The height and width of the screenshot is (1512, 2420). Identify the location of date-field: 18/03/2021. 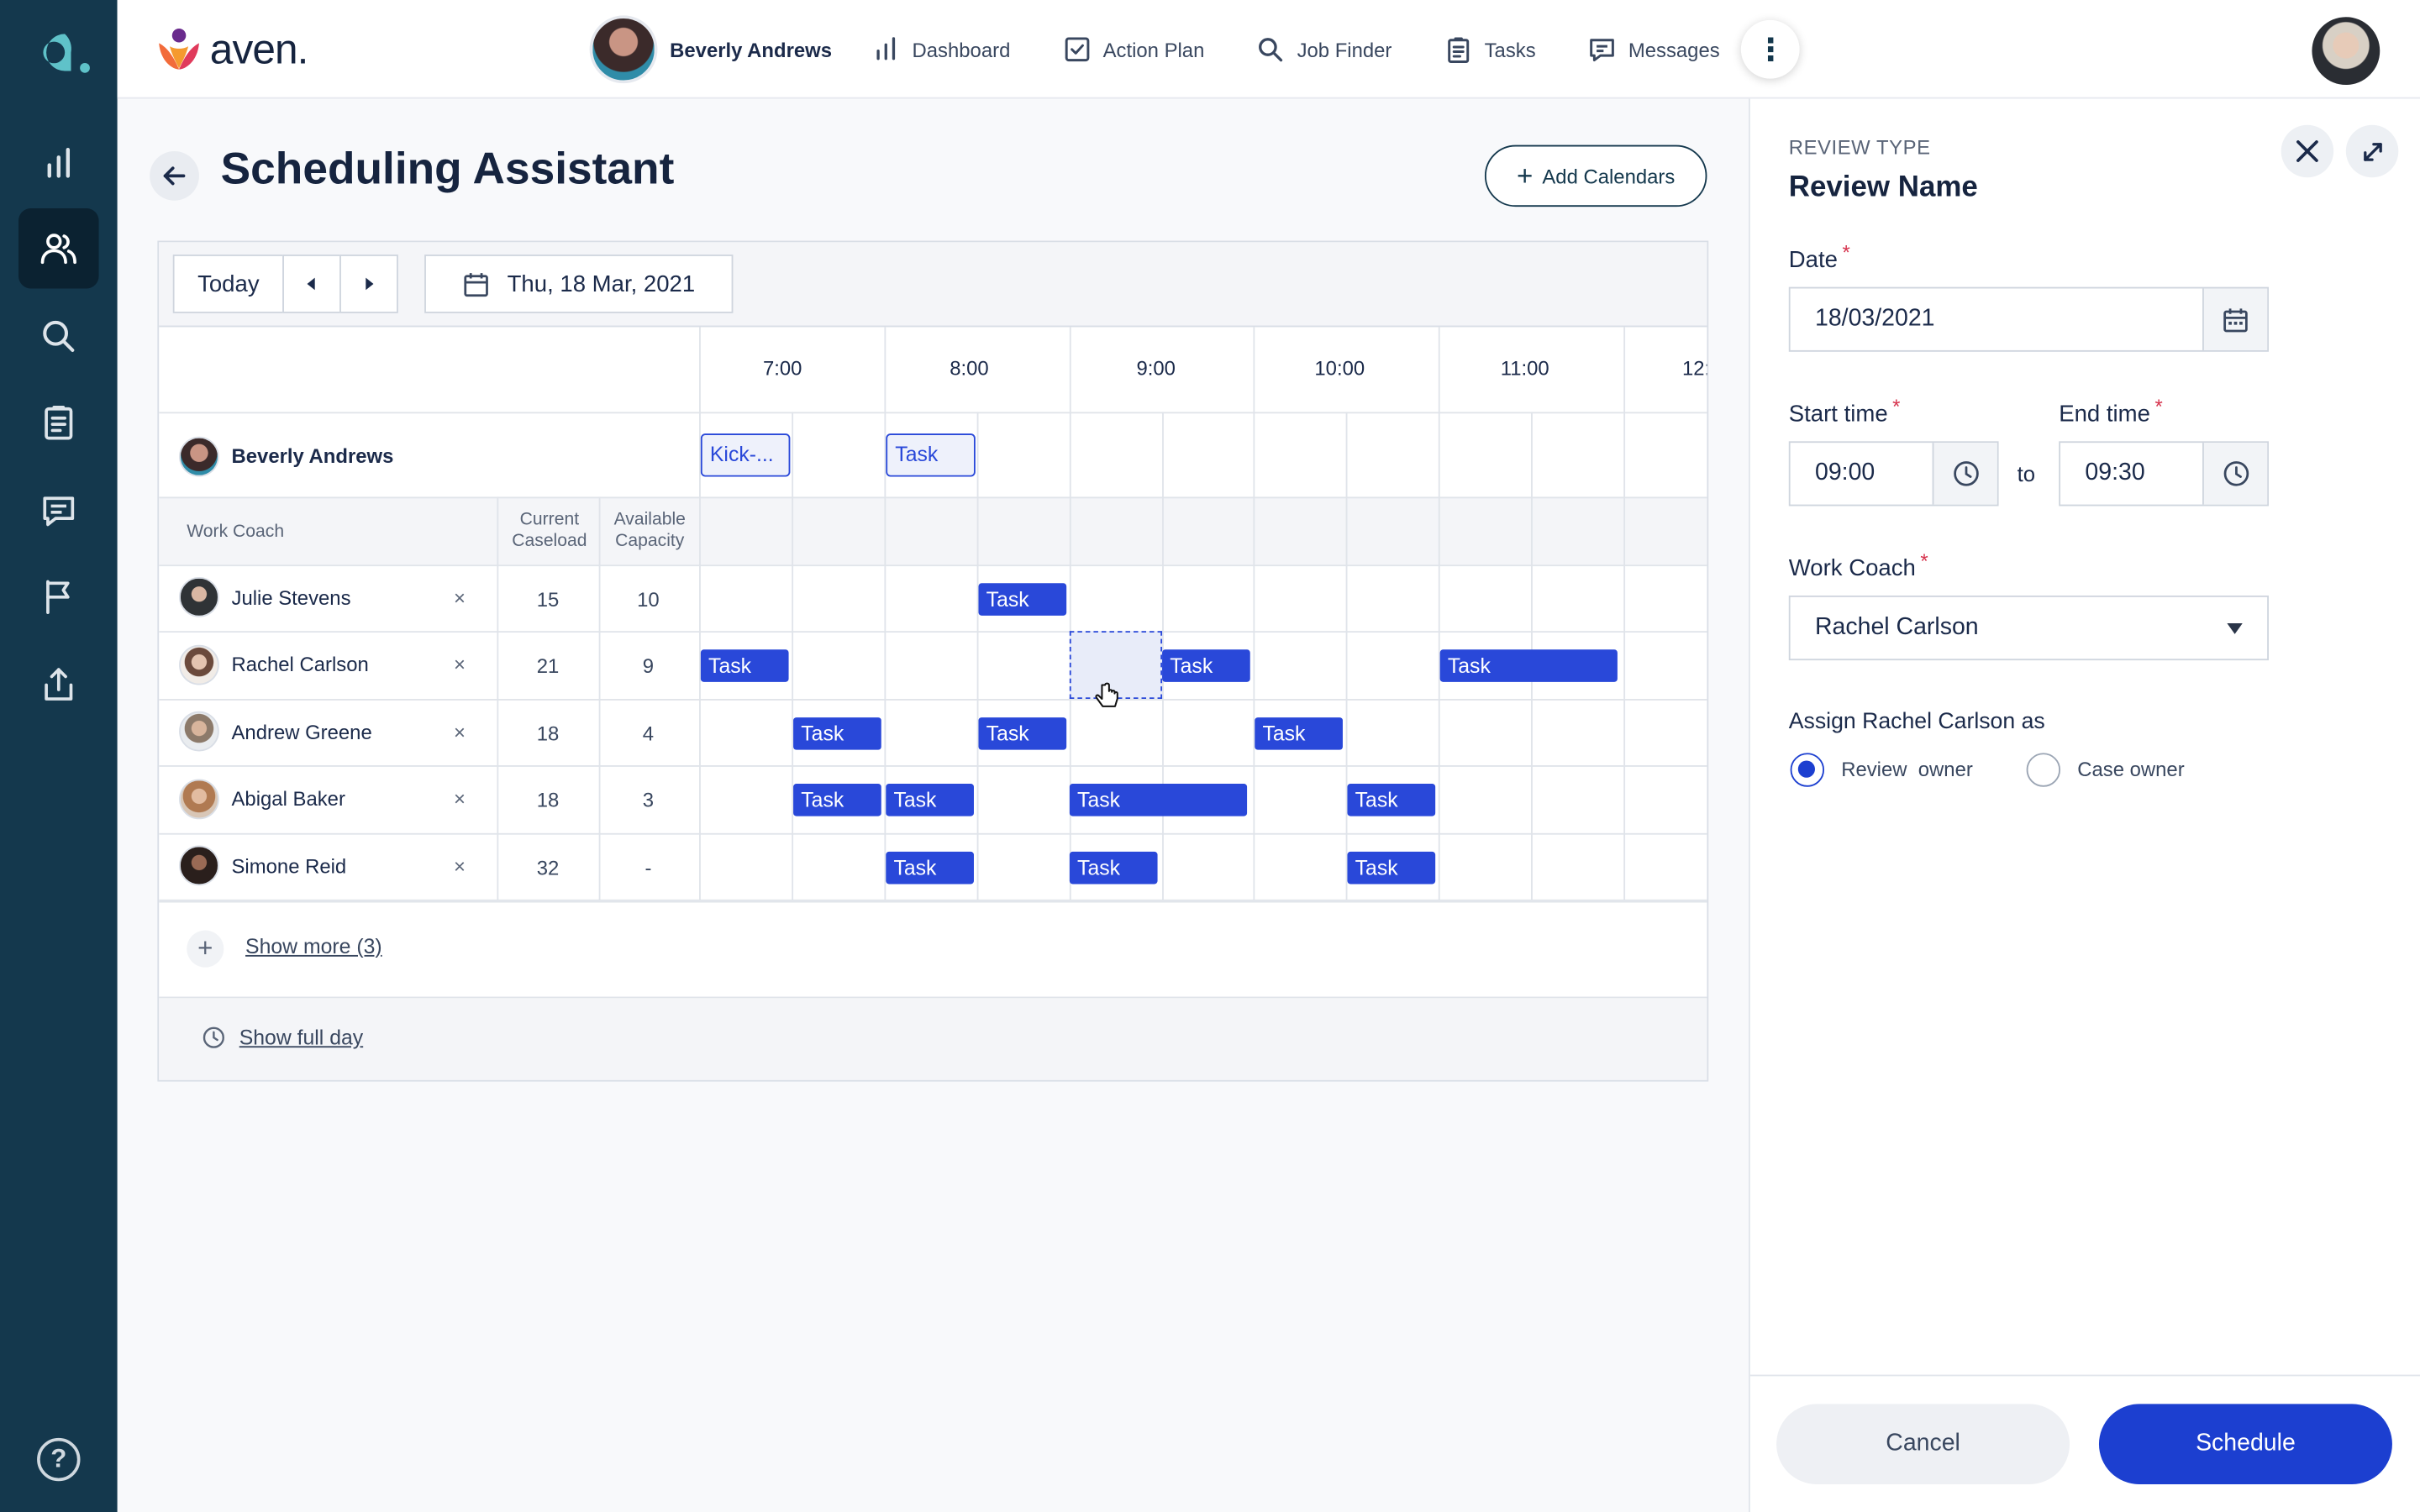
(2029, 319).